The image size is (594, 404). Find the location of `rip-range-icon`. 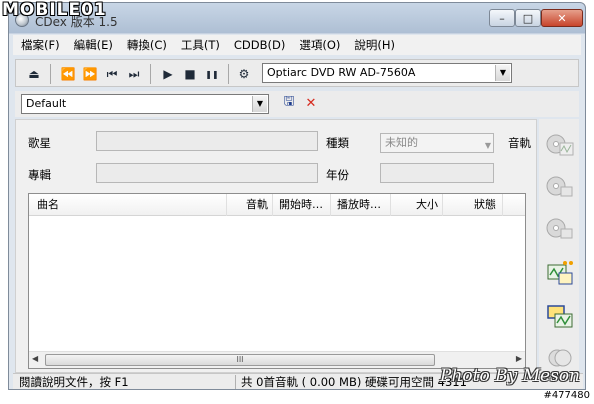

rip-range-icon is located at coordinates (560, 228).